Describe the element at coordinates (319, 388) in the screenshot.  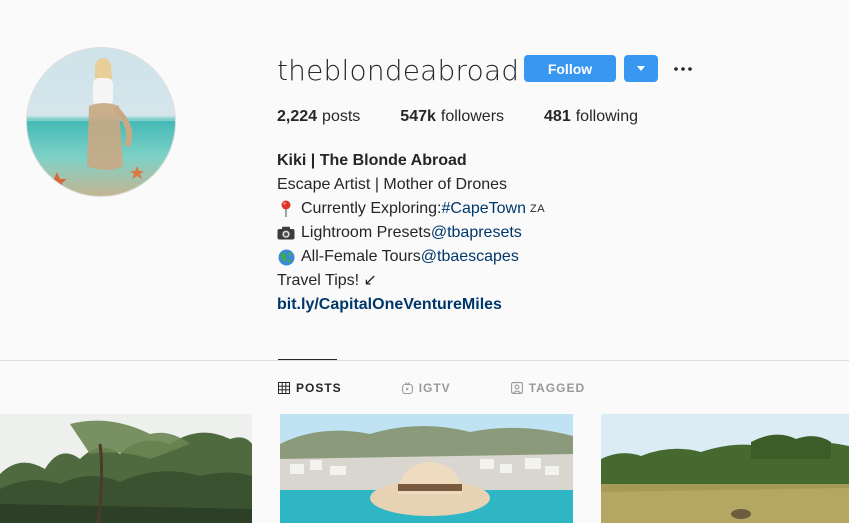
I see `tab-posts-label: POSTS` at that location.